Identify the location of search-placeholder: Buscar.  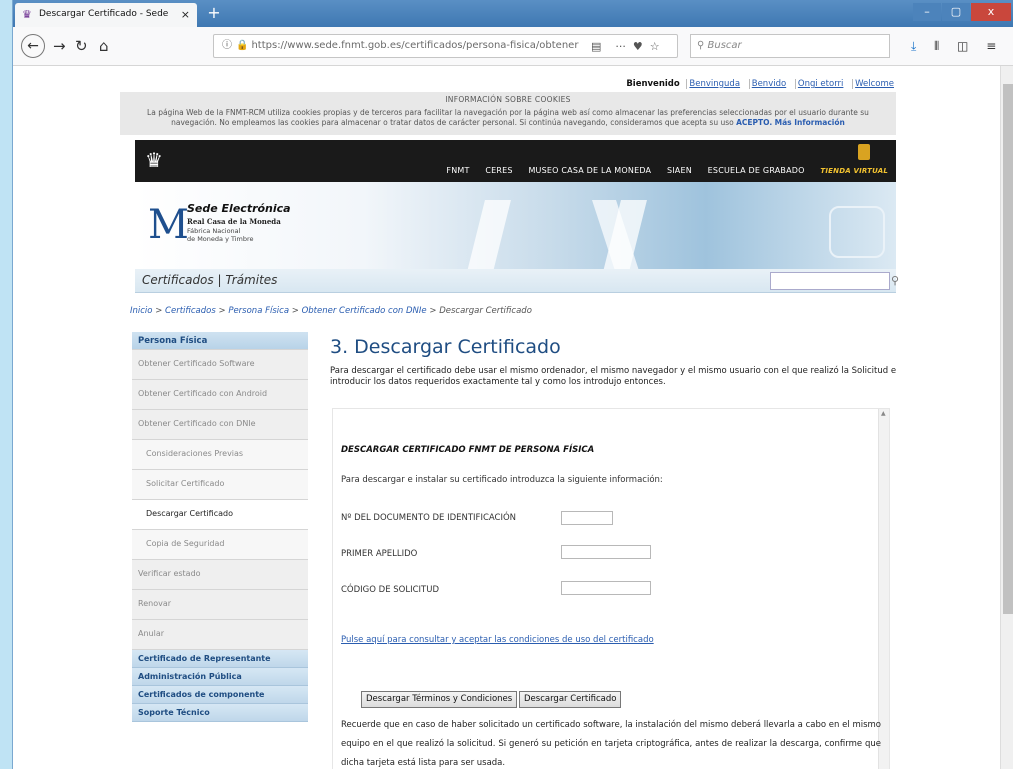
(724, 45).